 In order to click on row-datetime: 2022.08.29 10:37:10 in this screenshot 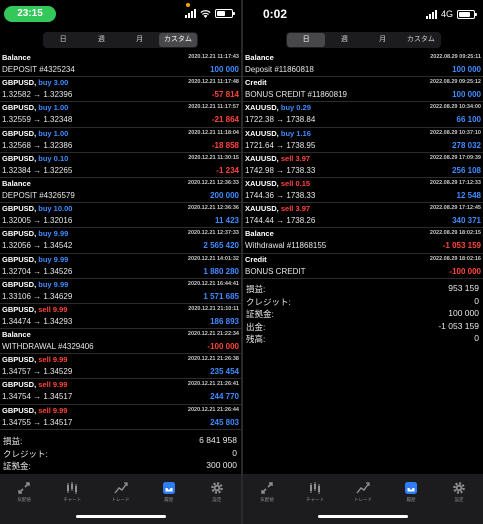, I will do `click(455, 132)`.